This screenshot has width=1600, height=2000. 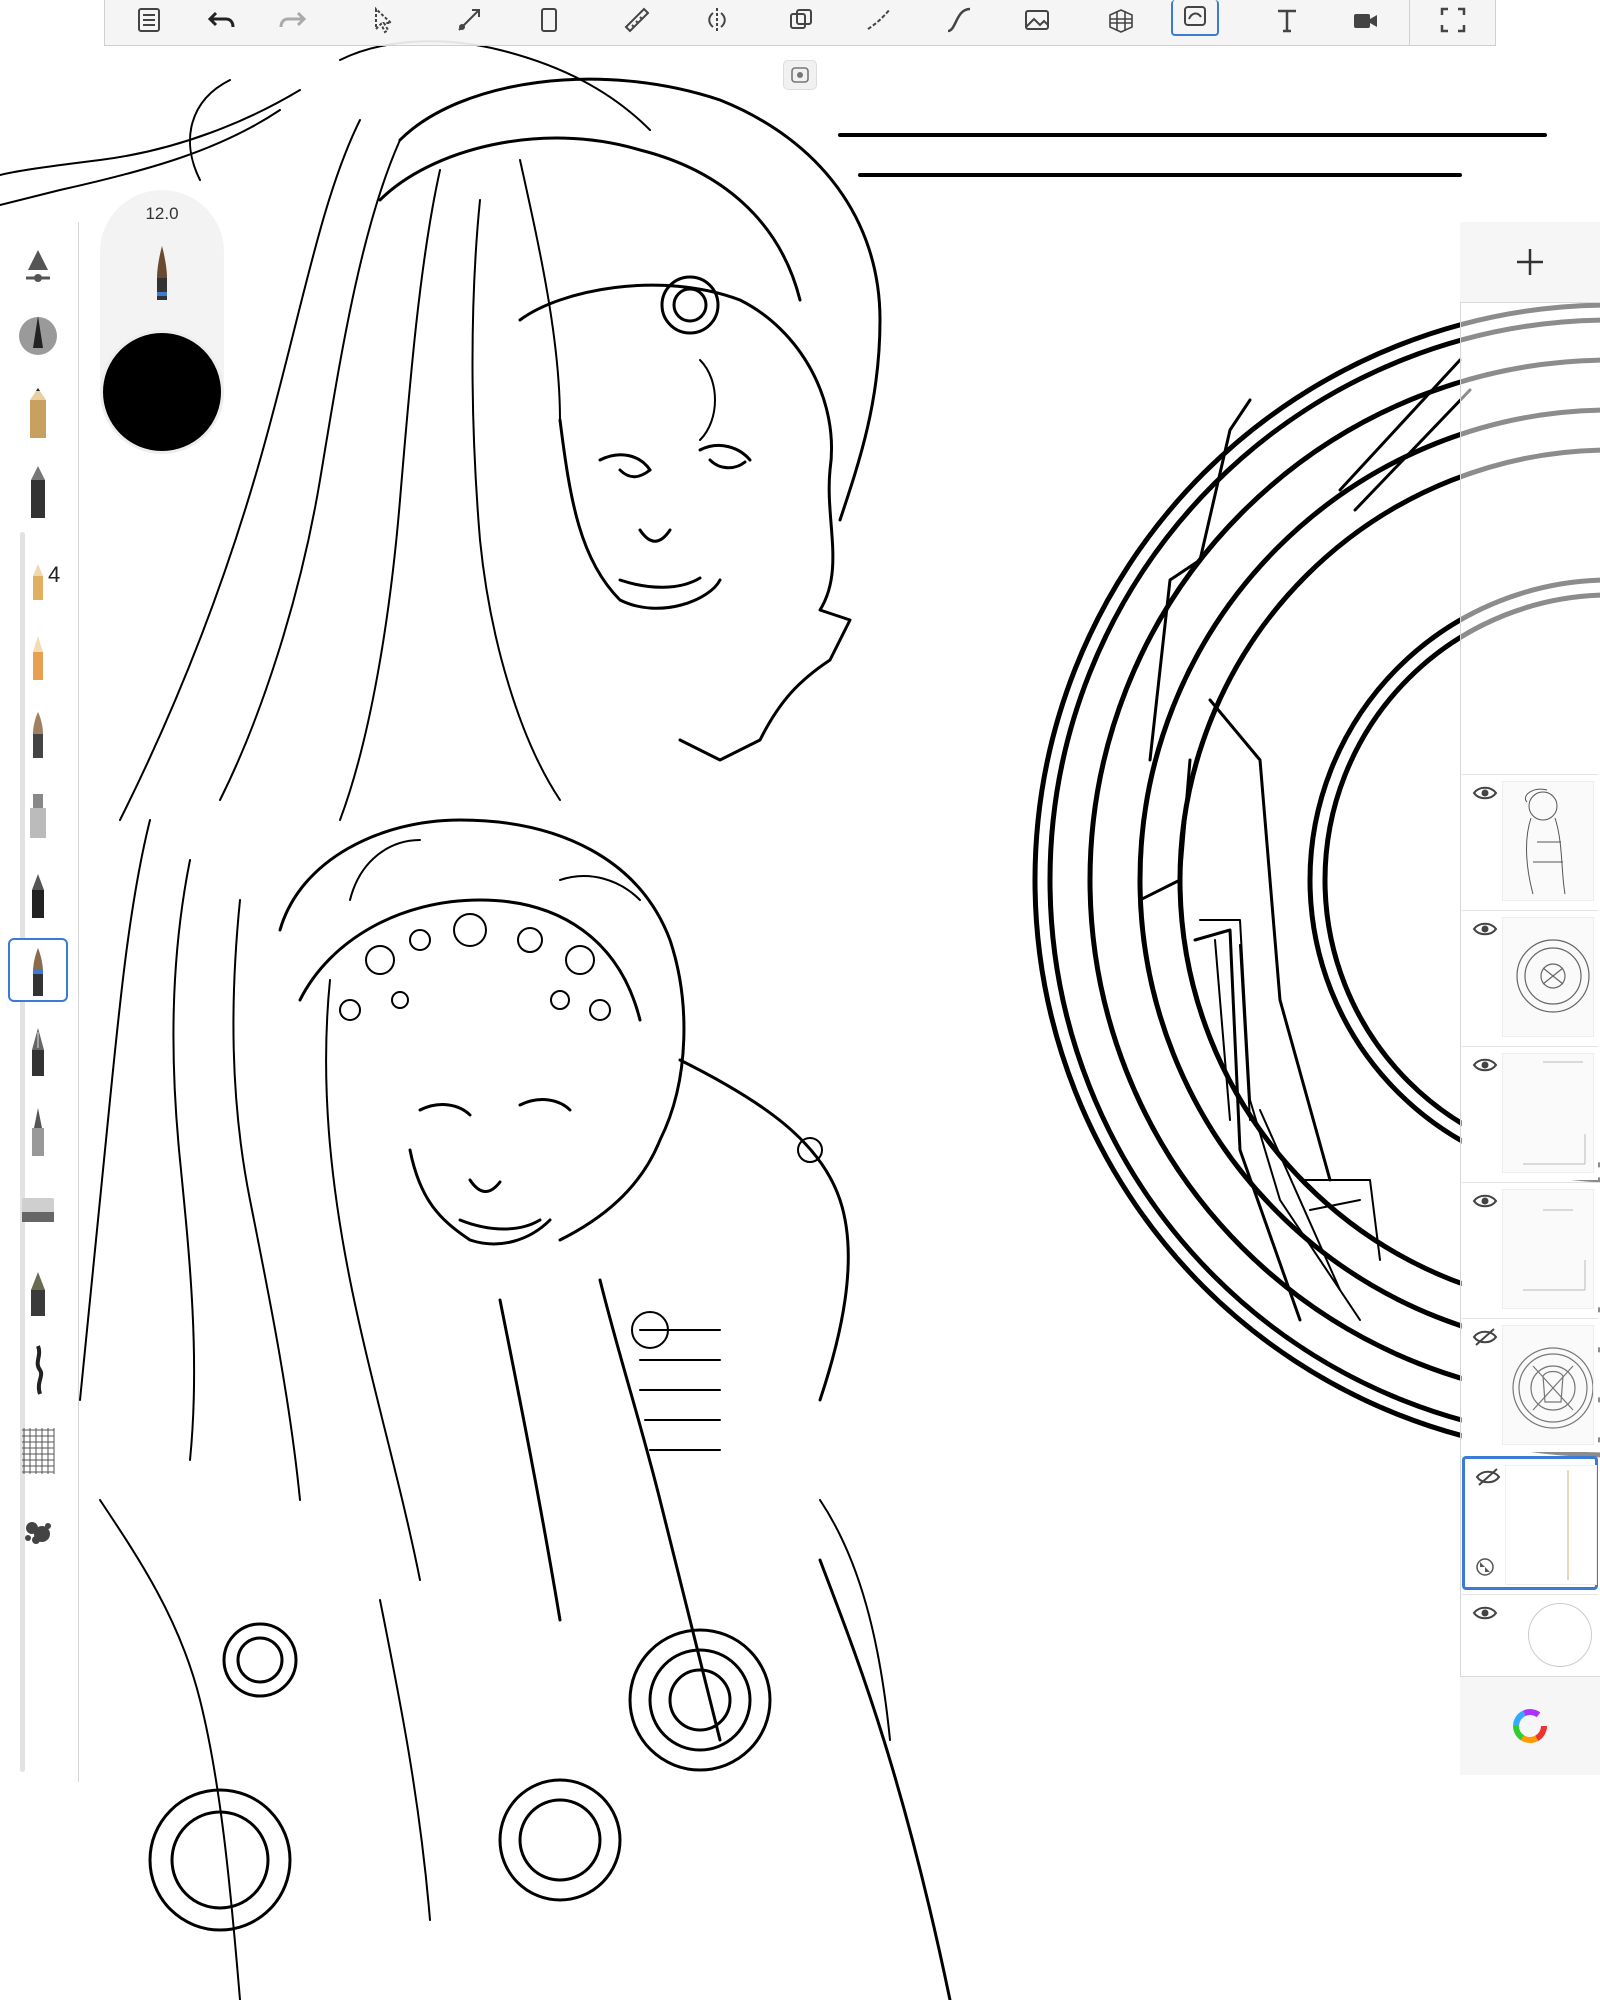 What do you see at coordinates (162, 213) in the screenshot?
I see `brush-size-value: 12.0` at bounding box center [162, 213].